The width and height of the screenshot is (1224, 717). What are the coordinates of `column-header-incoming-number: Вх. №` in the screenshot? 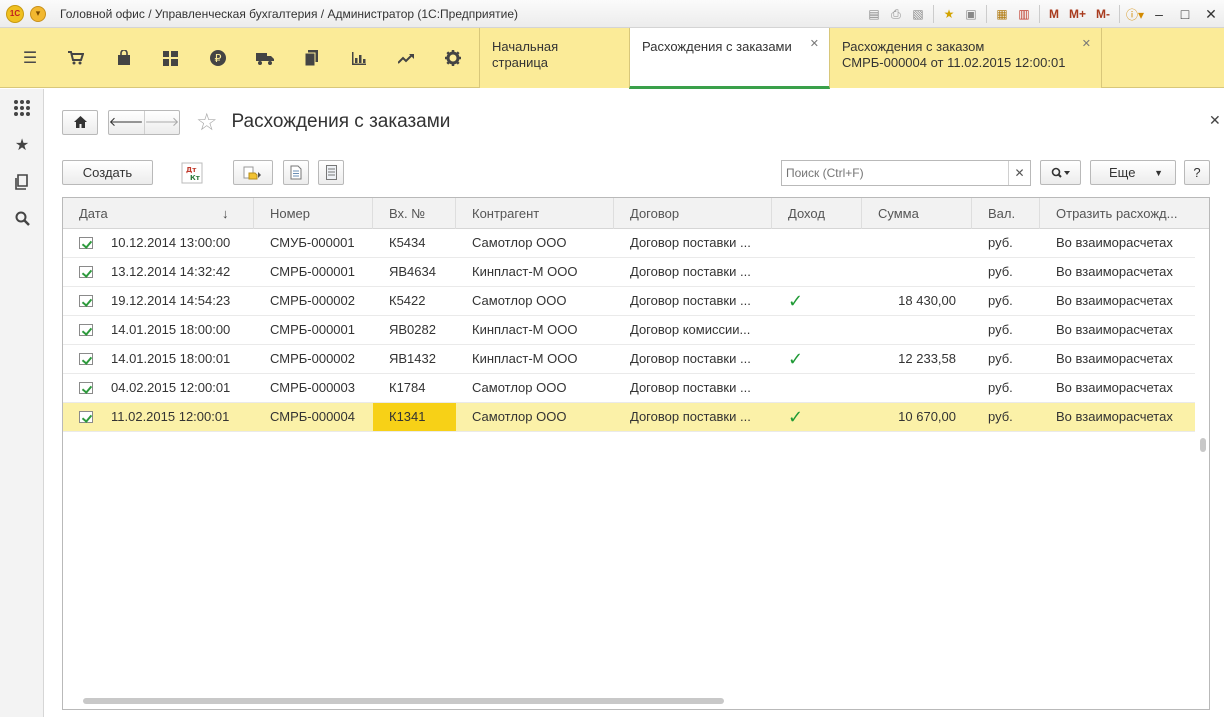 It's located at (414, 213).